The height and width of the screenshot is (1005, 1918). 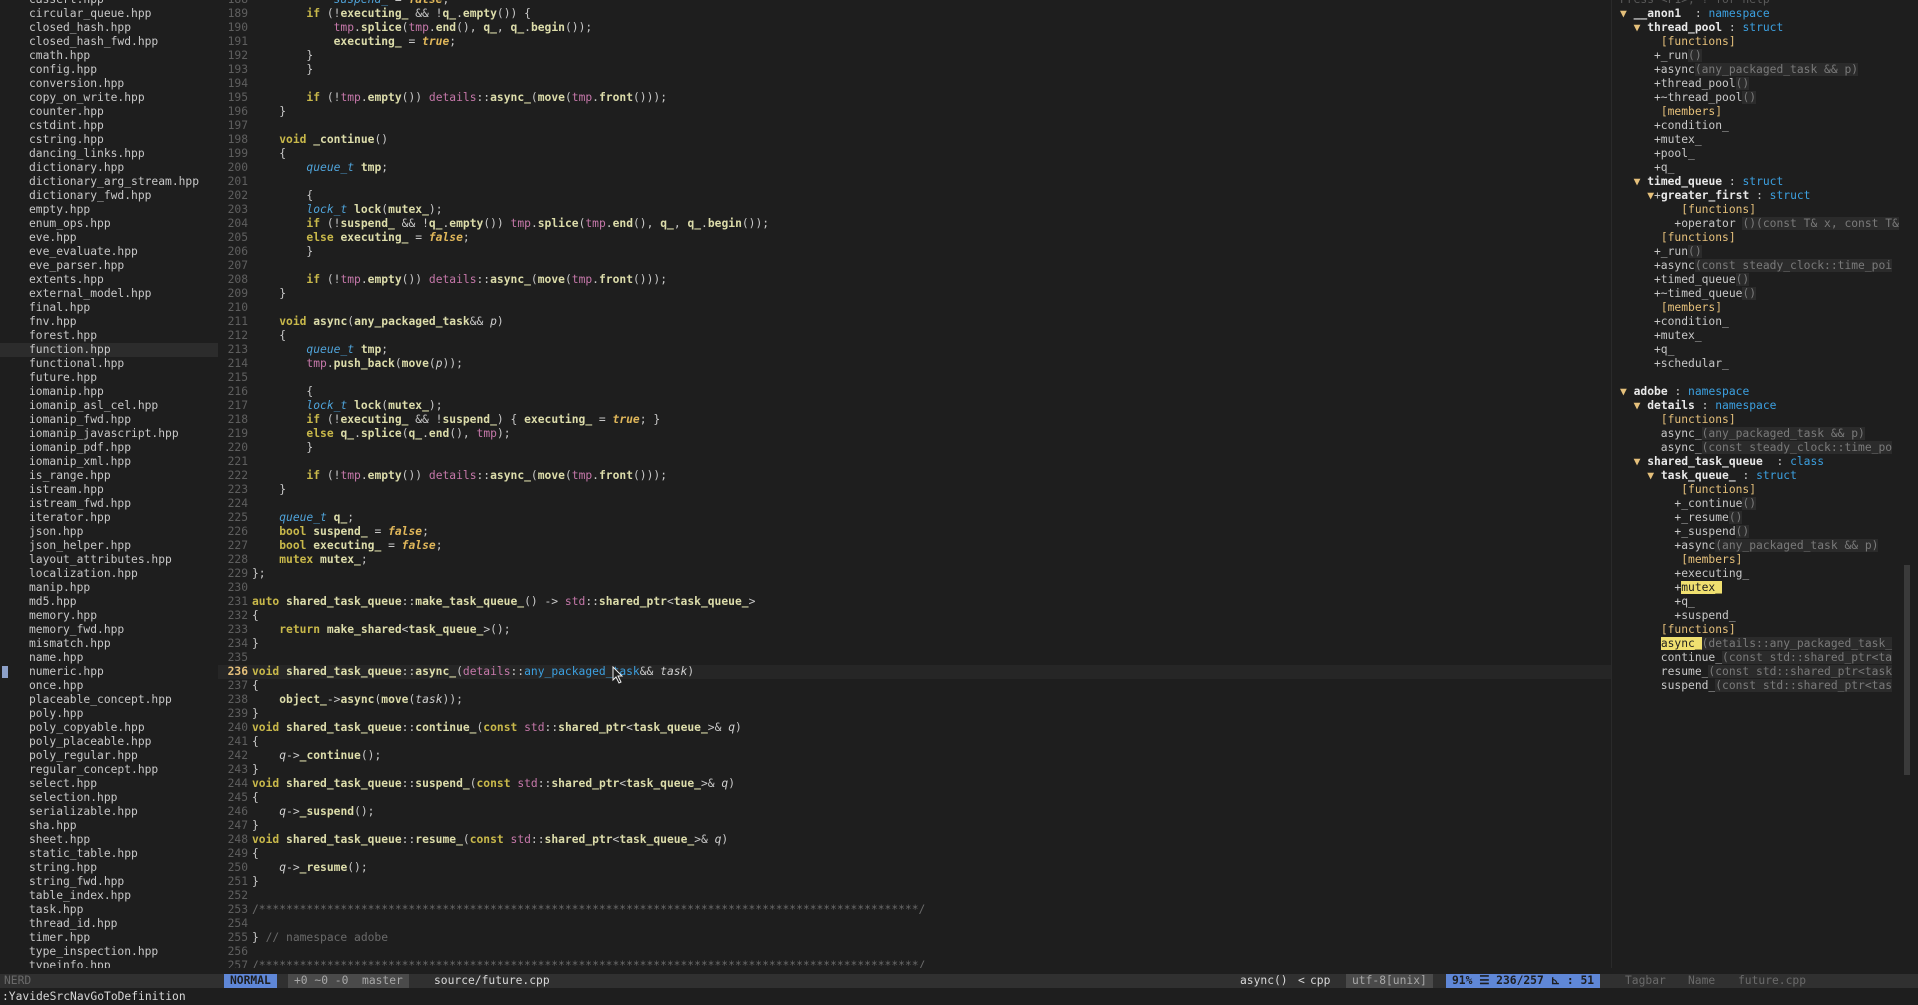 I want to click on file-item: closed_hash_fwd.hpp, so click(x=109, y=42).